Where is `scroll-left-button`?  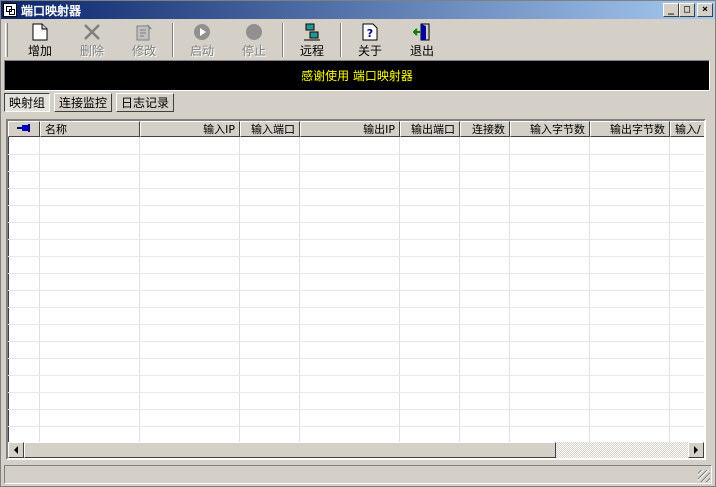 scroll-left-button is located at coordinates (16, 450).